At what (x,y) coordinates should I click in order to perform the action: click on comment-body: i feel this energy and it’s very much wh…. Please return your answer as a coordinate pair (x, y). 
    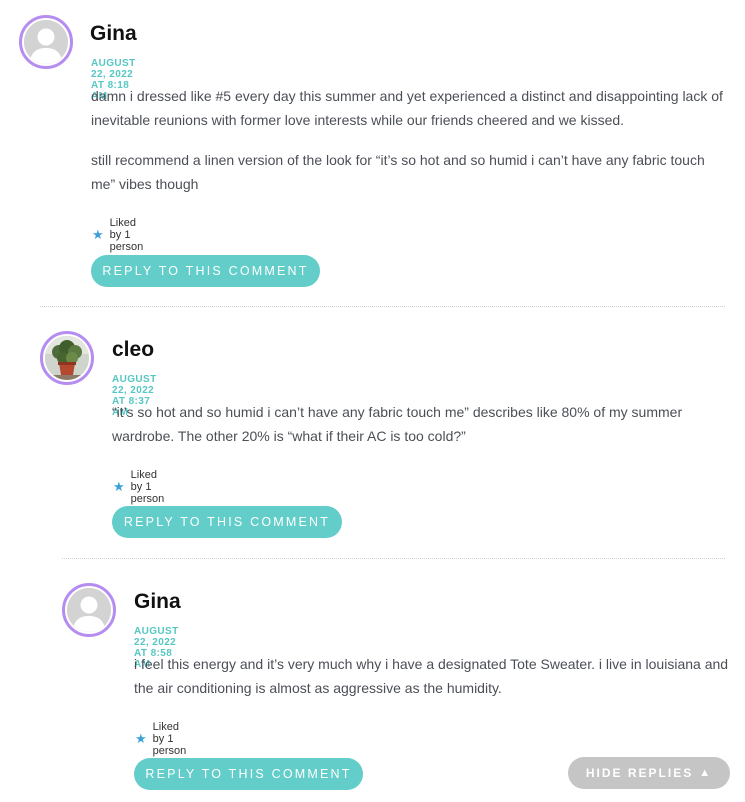
    Looking at the image, I should click on (431, 685).